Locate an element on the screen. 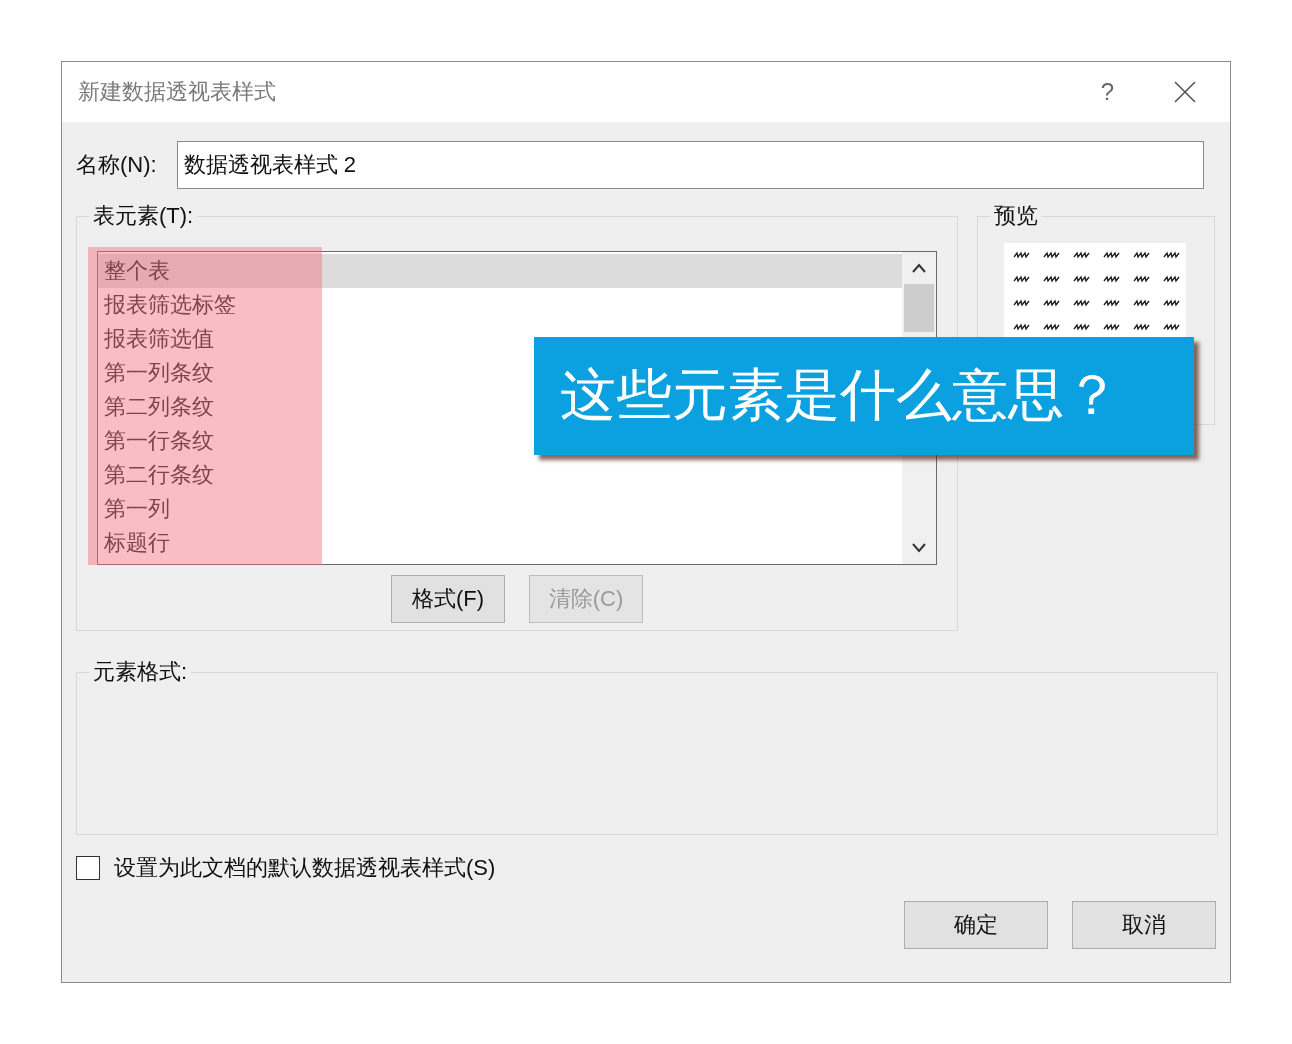 This screenshot has height=1044, width=1292. scroll-up-icon is located at coordinates (919, 268).